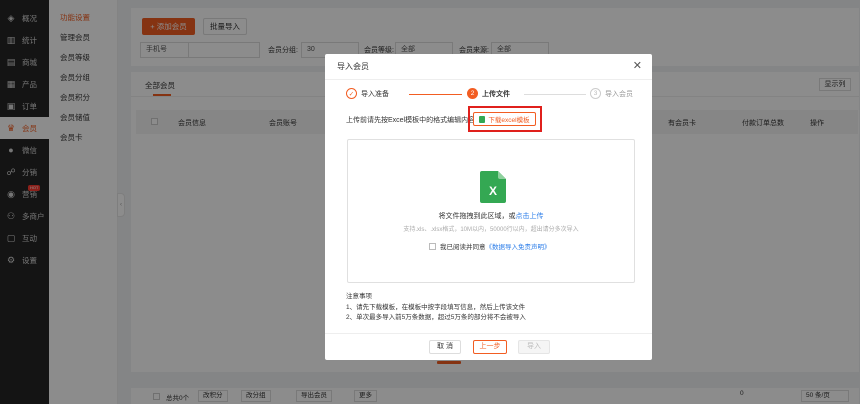  I want to click on step-number: 2, so click(472, 93).